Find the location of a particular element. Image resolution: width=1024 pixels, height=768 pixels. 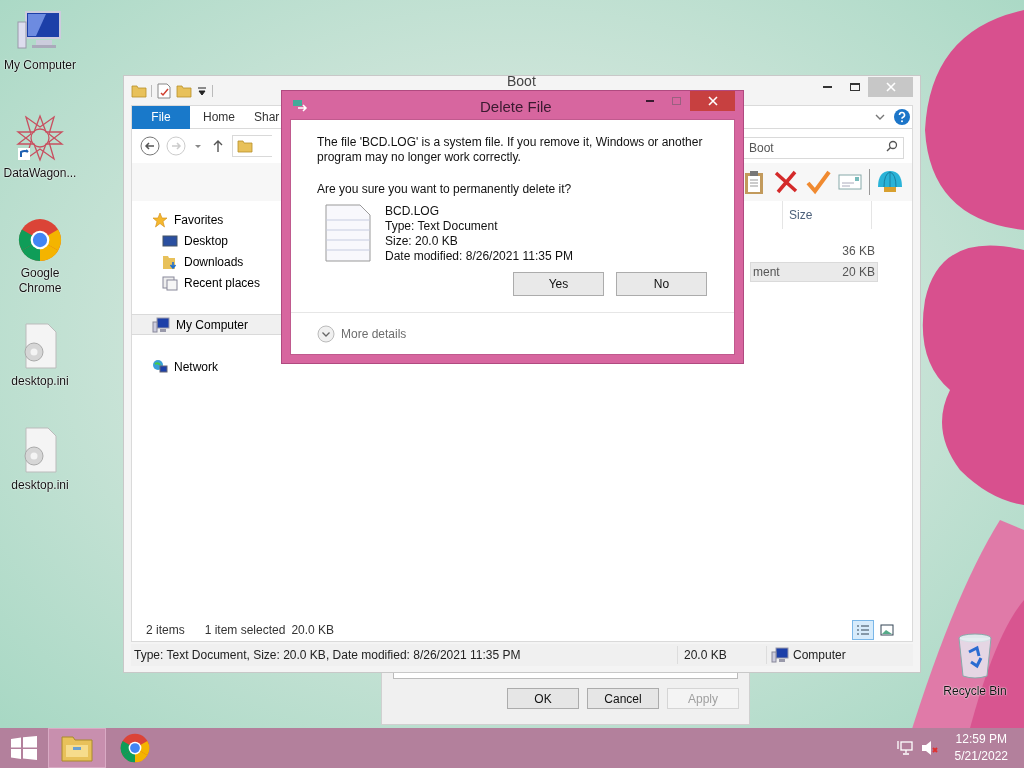

muted-speaker-icon is located at coordinates (929, 748).